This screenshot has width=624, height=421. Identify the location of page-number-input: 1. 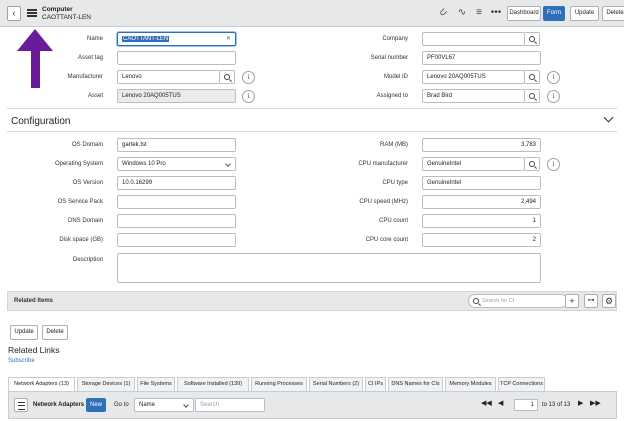
(526, 405).